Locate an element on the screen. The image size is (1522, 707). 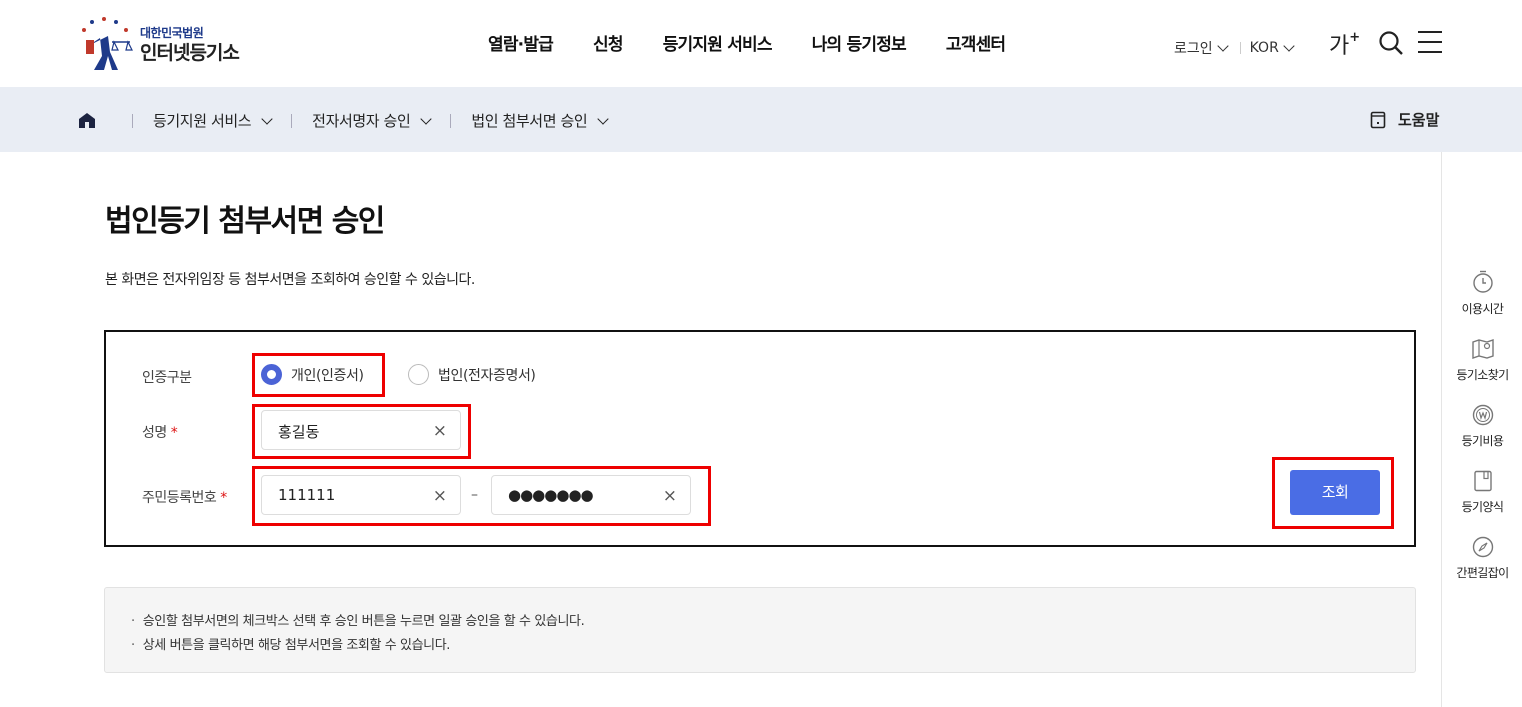
breadcrumb-item-corp-attachment: 법인 첨부서면 승인 is located at coordinates (529, 120).